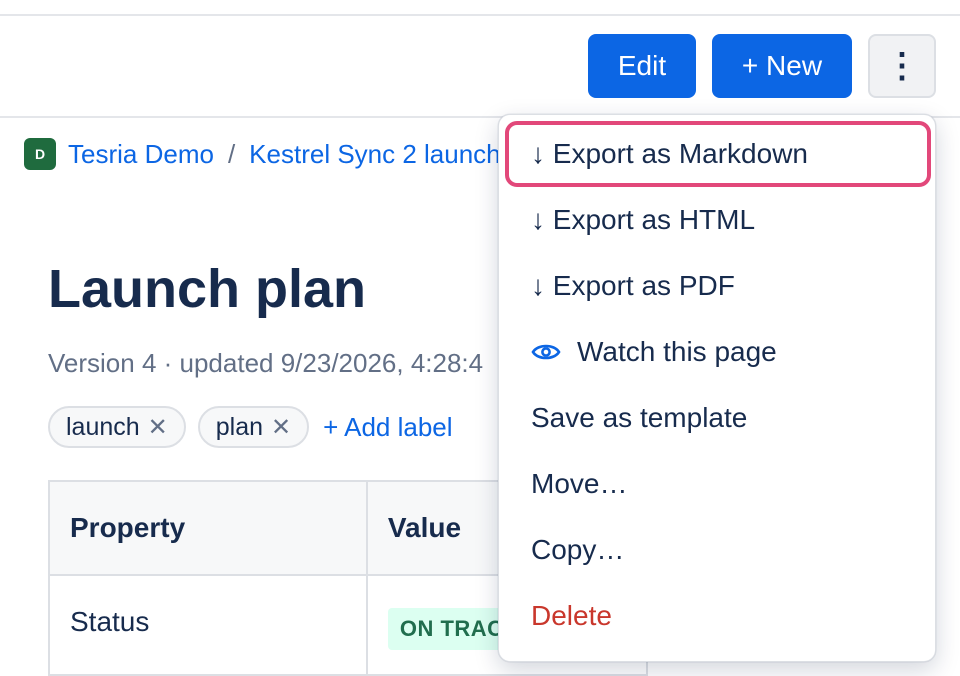 This screenshot has height=676, width=960. Describe the element at coordinates (546, 352) in the screenshot. I see `eye-icon` at that location.